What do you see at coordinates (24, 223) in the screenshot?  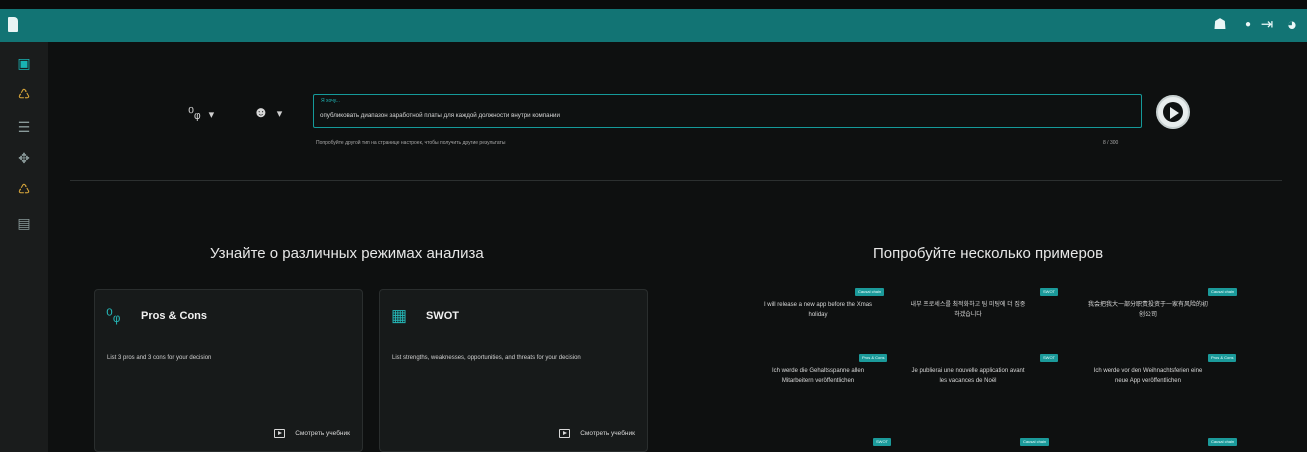 I see `sidebar-item-table-icon: ▤` at bounding box center [24, 223].